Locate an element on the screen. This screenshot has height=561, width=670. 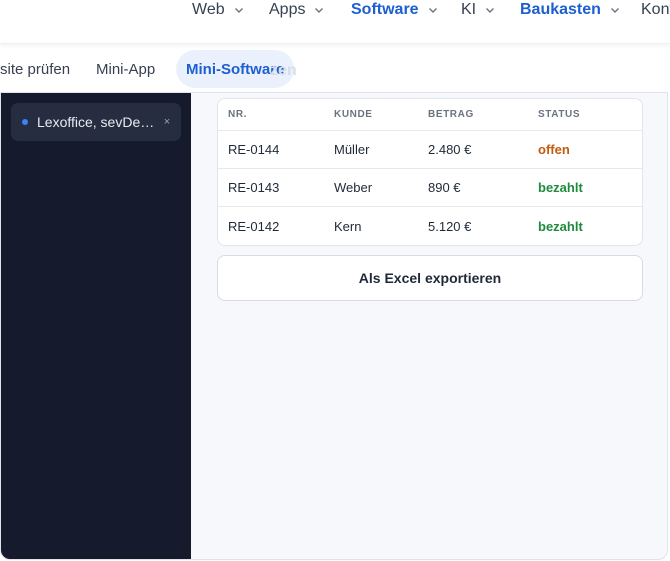
sidebar-chat-item: Lexoffice, sevDesk … × is located at coordinates (96, 122).